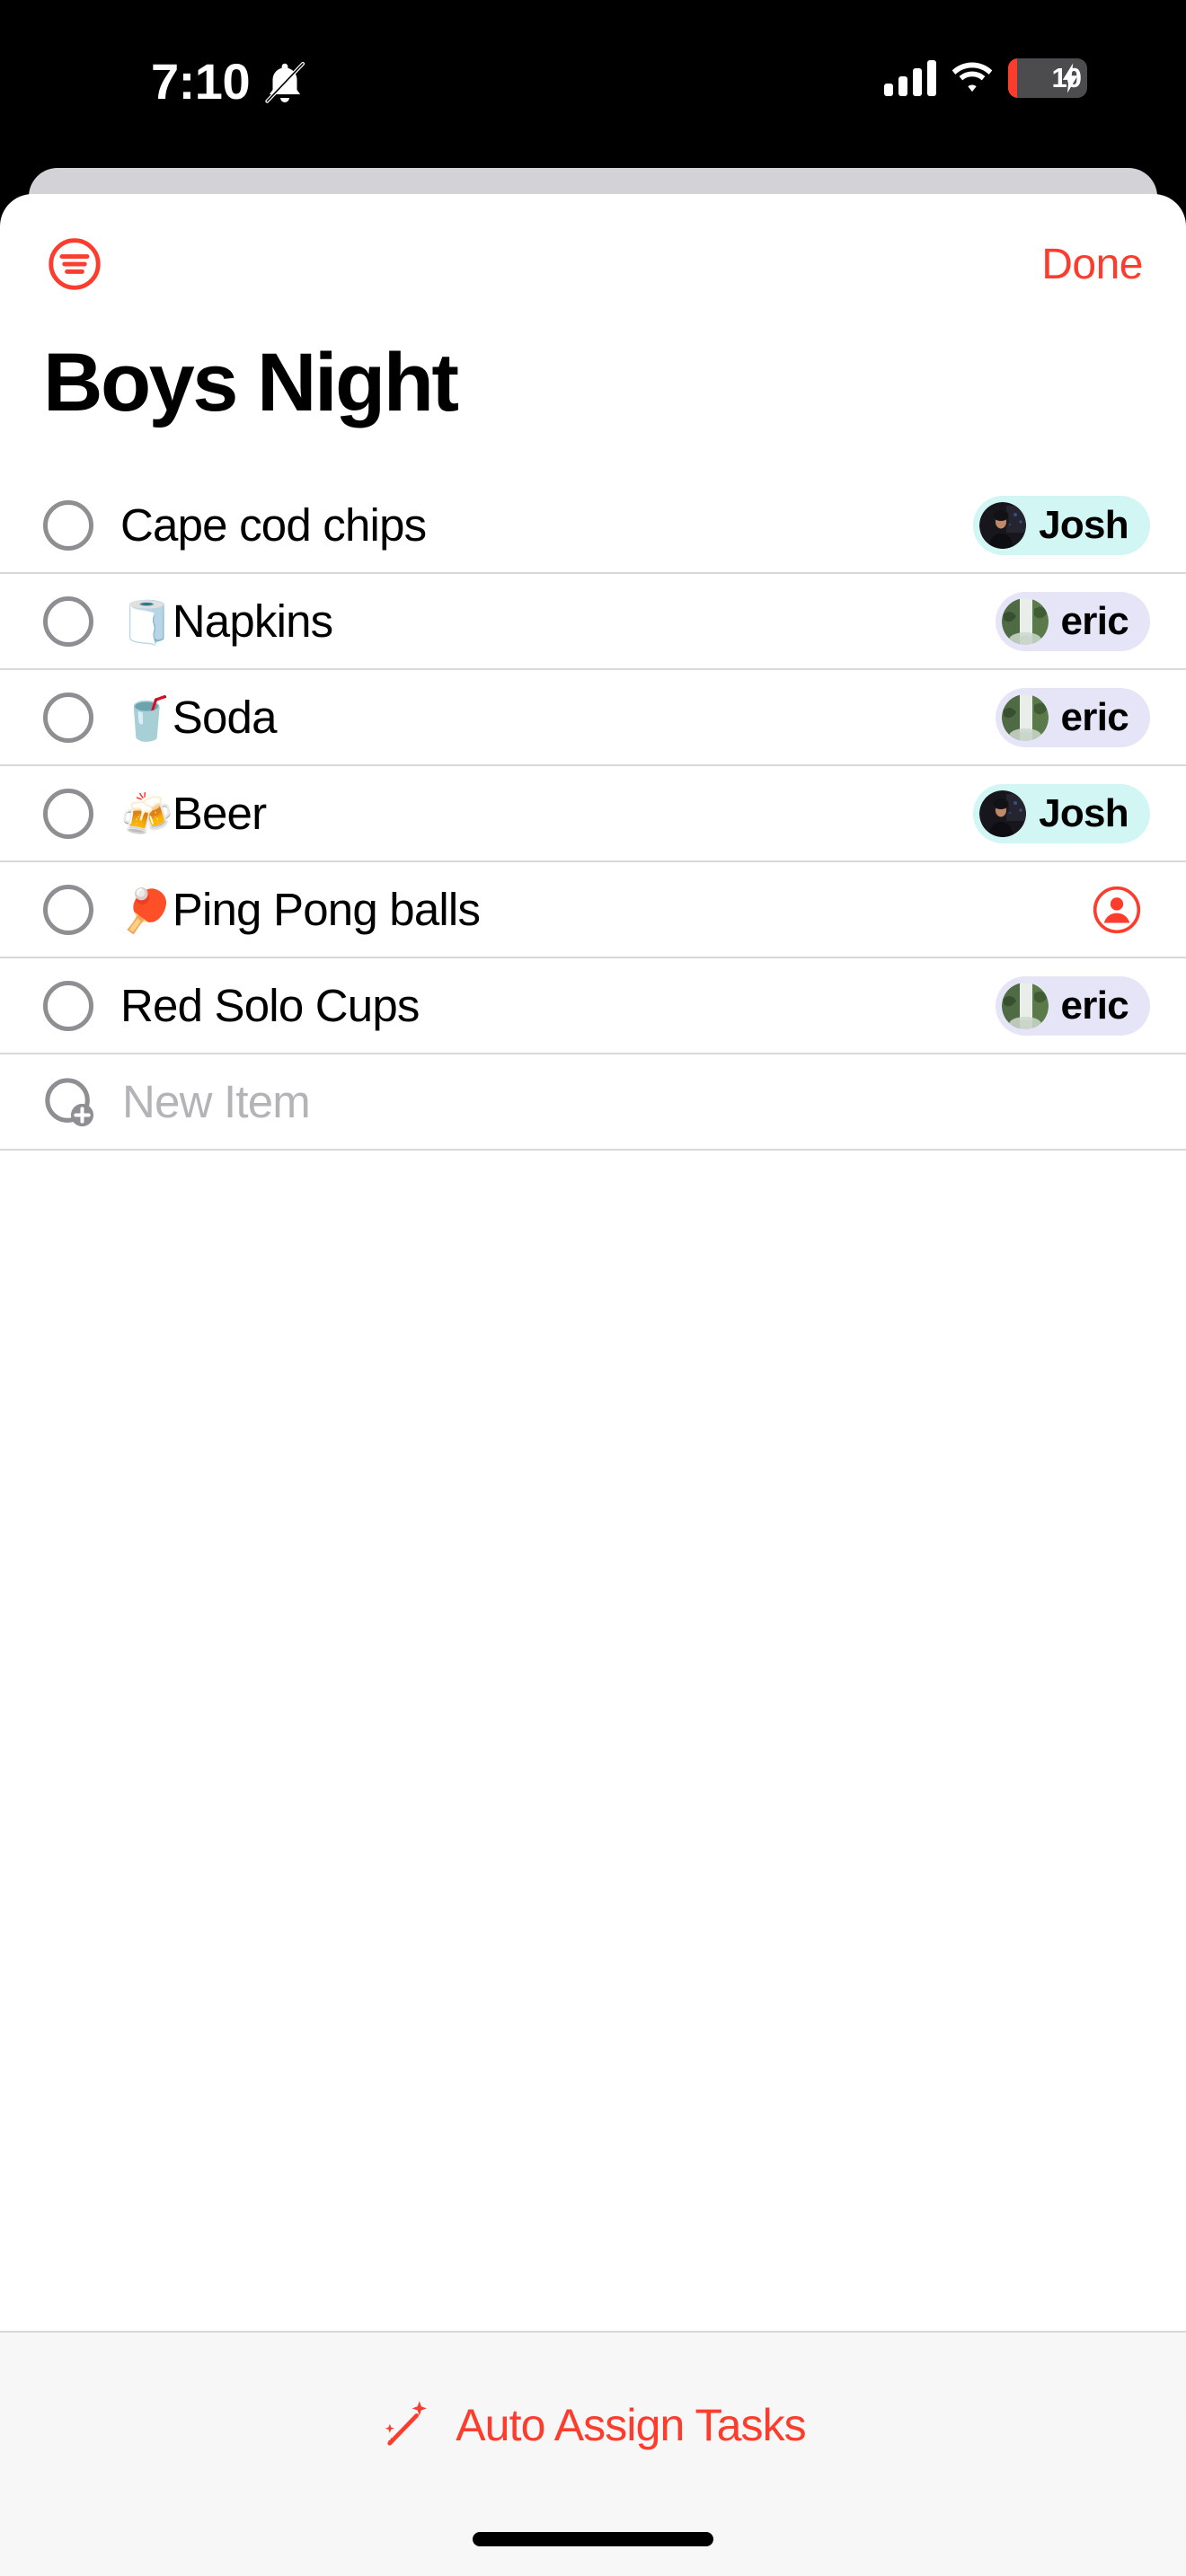 This screenshot has width=1186, height=2576. Describe the element at coordinates (69, 1102) in the screenshot. I see `add-item-icon` at that location.